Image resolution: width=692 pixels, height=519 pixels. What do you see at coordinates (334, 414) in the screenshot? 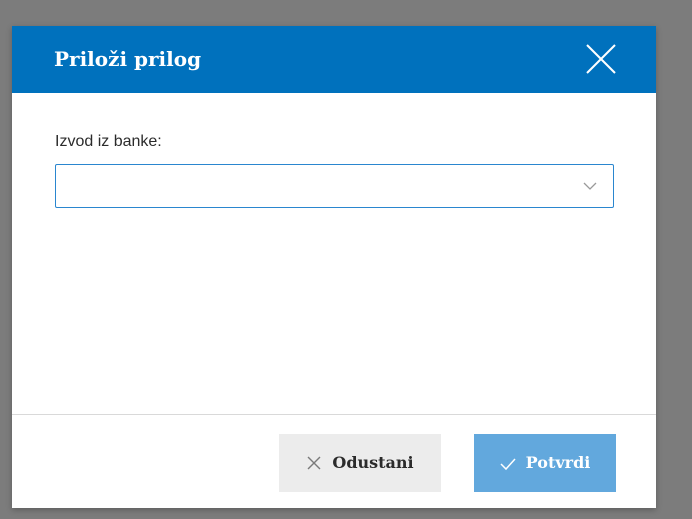
I see `footer-divider` at bounding box center [334, 414].